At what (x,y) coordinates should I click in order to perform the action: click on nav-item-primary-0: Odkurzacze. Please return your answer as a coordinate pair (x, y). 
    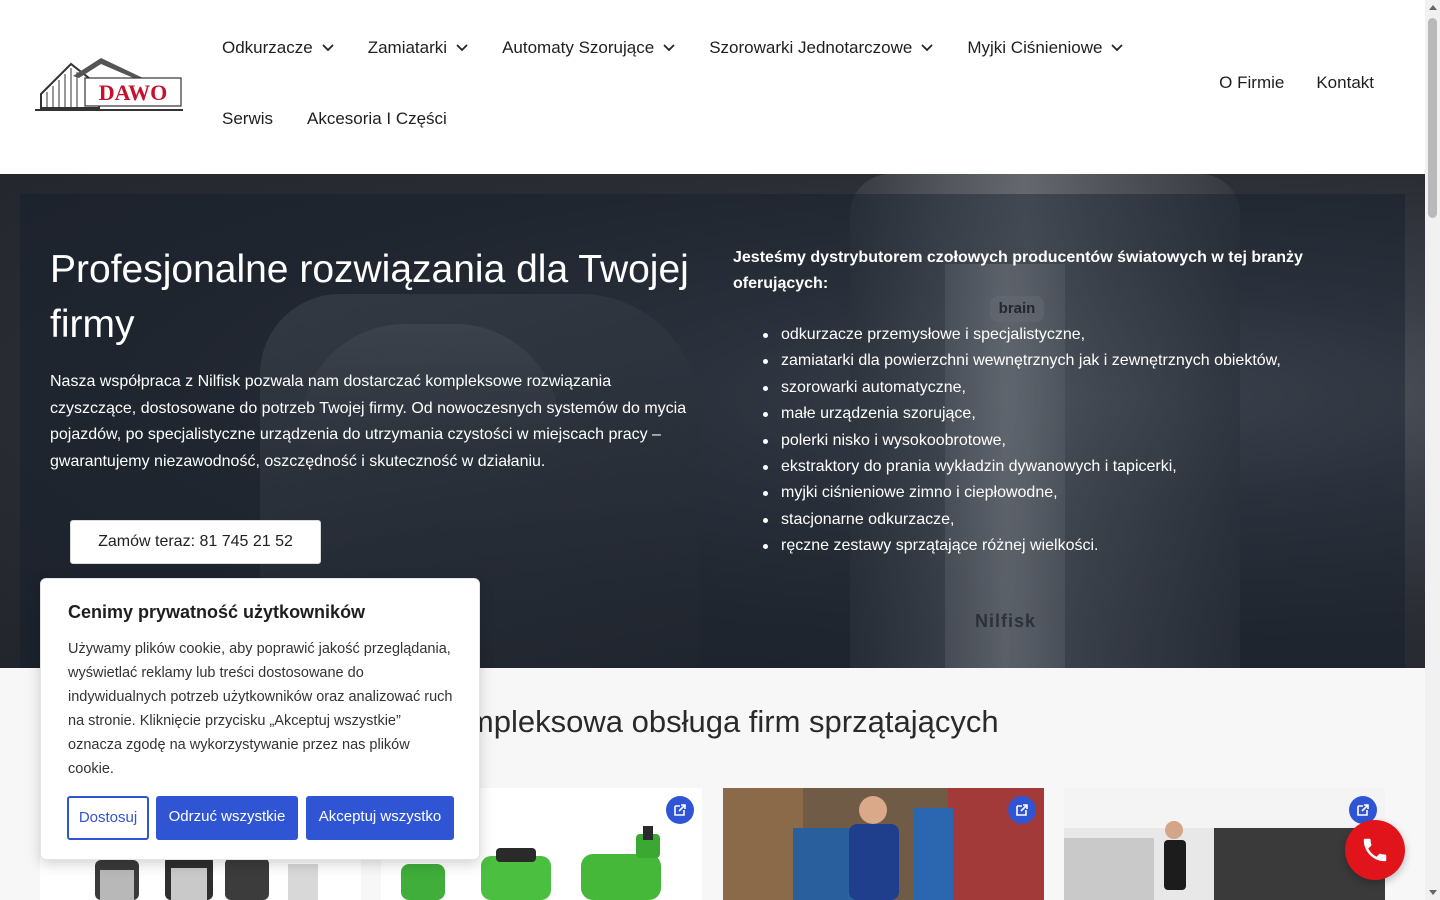
    Looking at the image, I should click on (278, 48).